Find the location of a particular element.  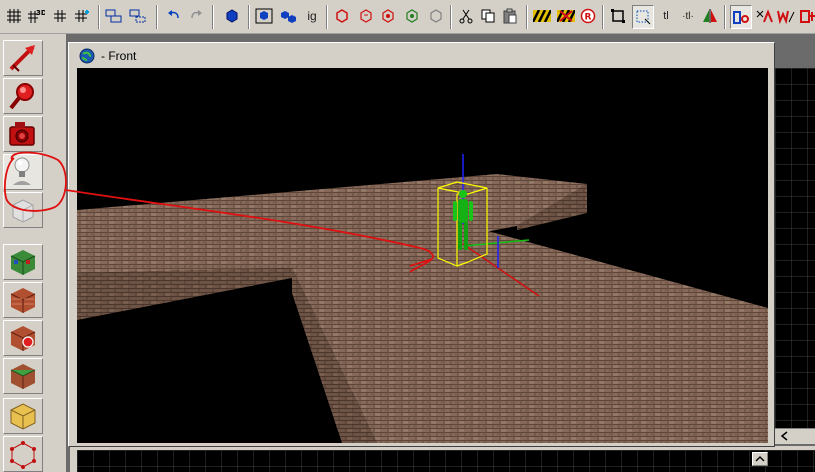

cube-copy-icon is located at coordinates (366, 16).